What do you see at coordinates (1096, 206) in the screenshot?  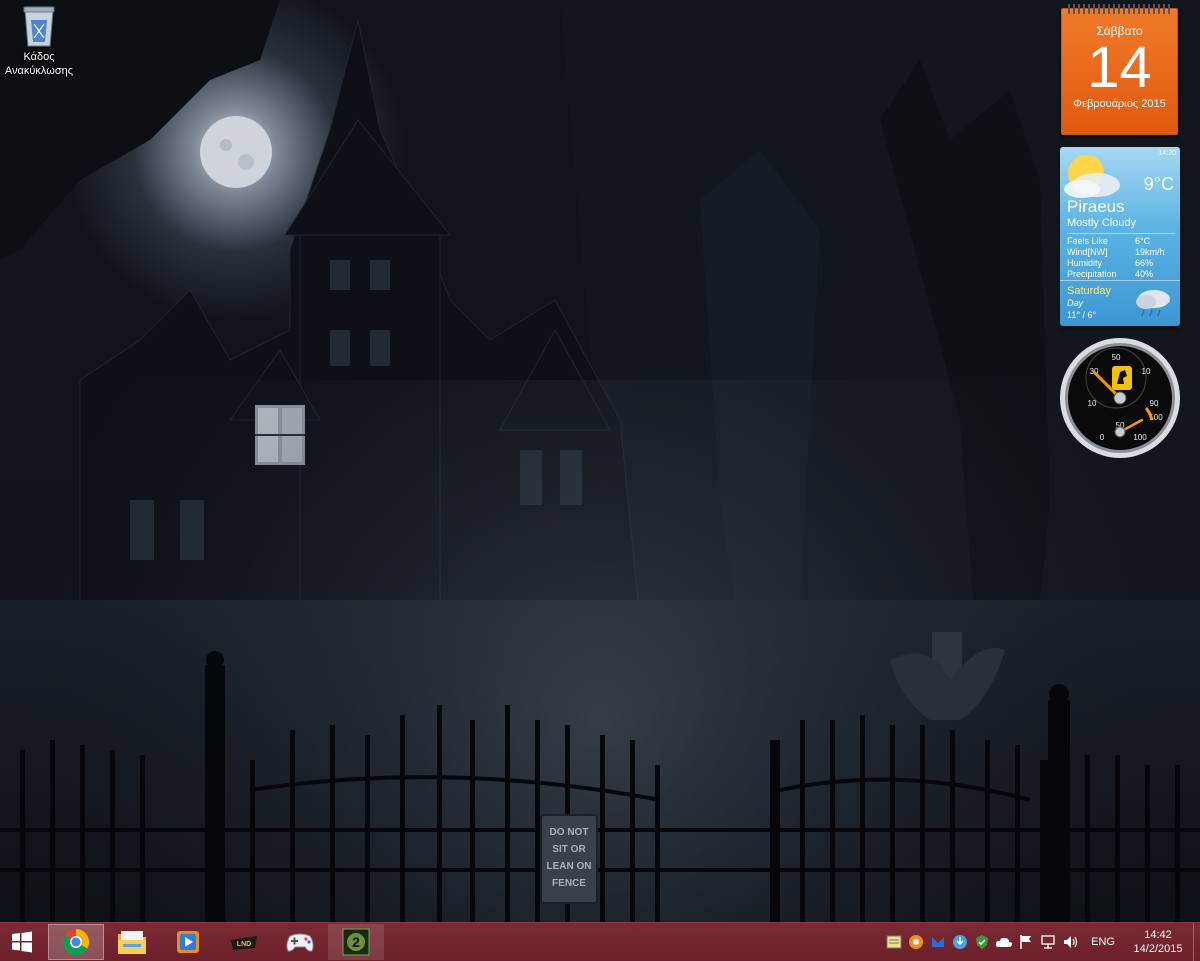 I see `weather-city: Piraeus` at bounding box center [1096, 206].